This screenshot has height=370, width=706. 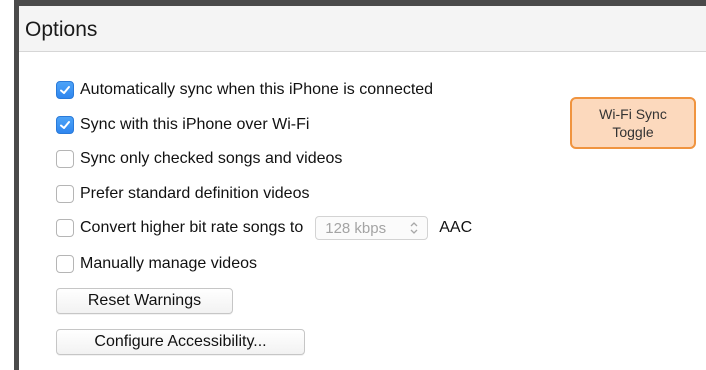 I want to click on up-down-arrows-icon, so click(x=414, y=228).